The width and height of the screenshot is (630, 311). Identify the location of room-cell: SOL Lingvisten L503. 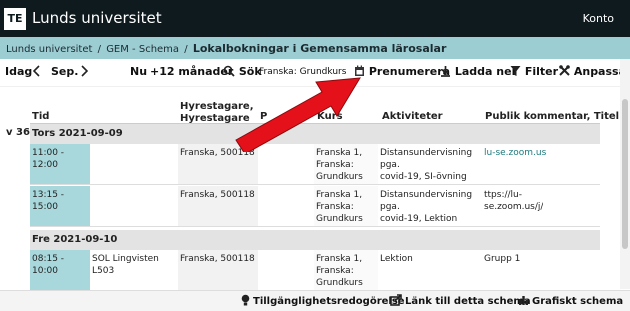
(125, 265).